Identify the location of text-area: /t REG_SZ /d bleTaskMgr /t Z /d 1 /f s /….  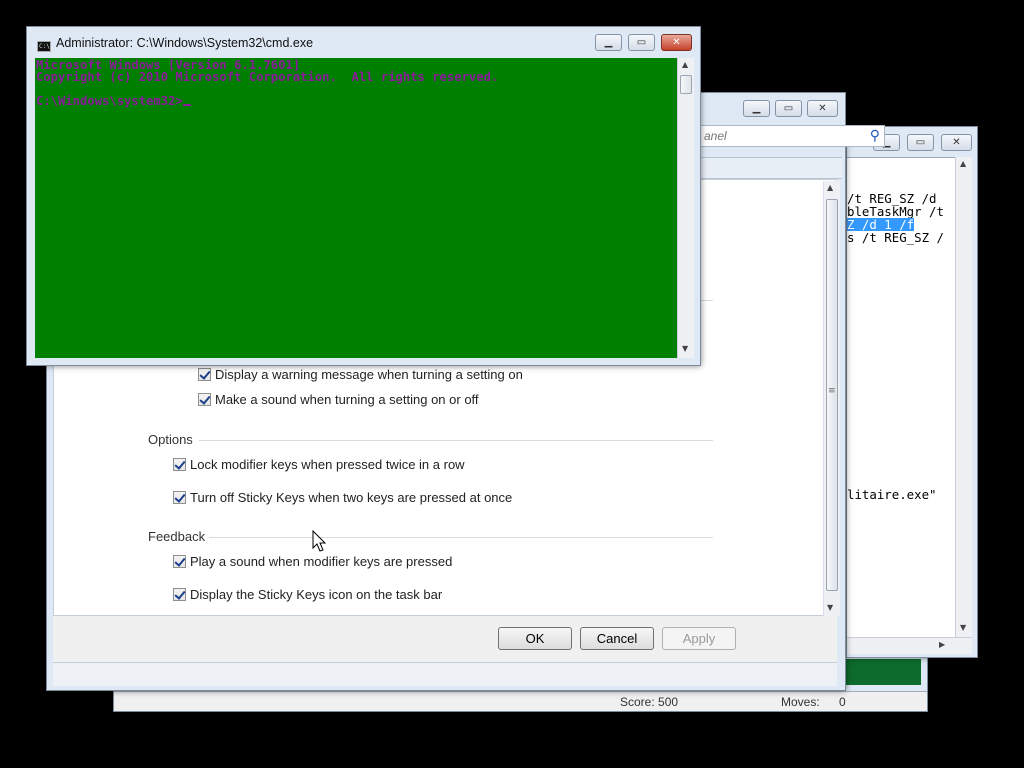
(901, 397).